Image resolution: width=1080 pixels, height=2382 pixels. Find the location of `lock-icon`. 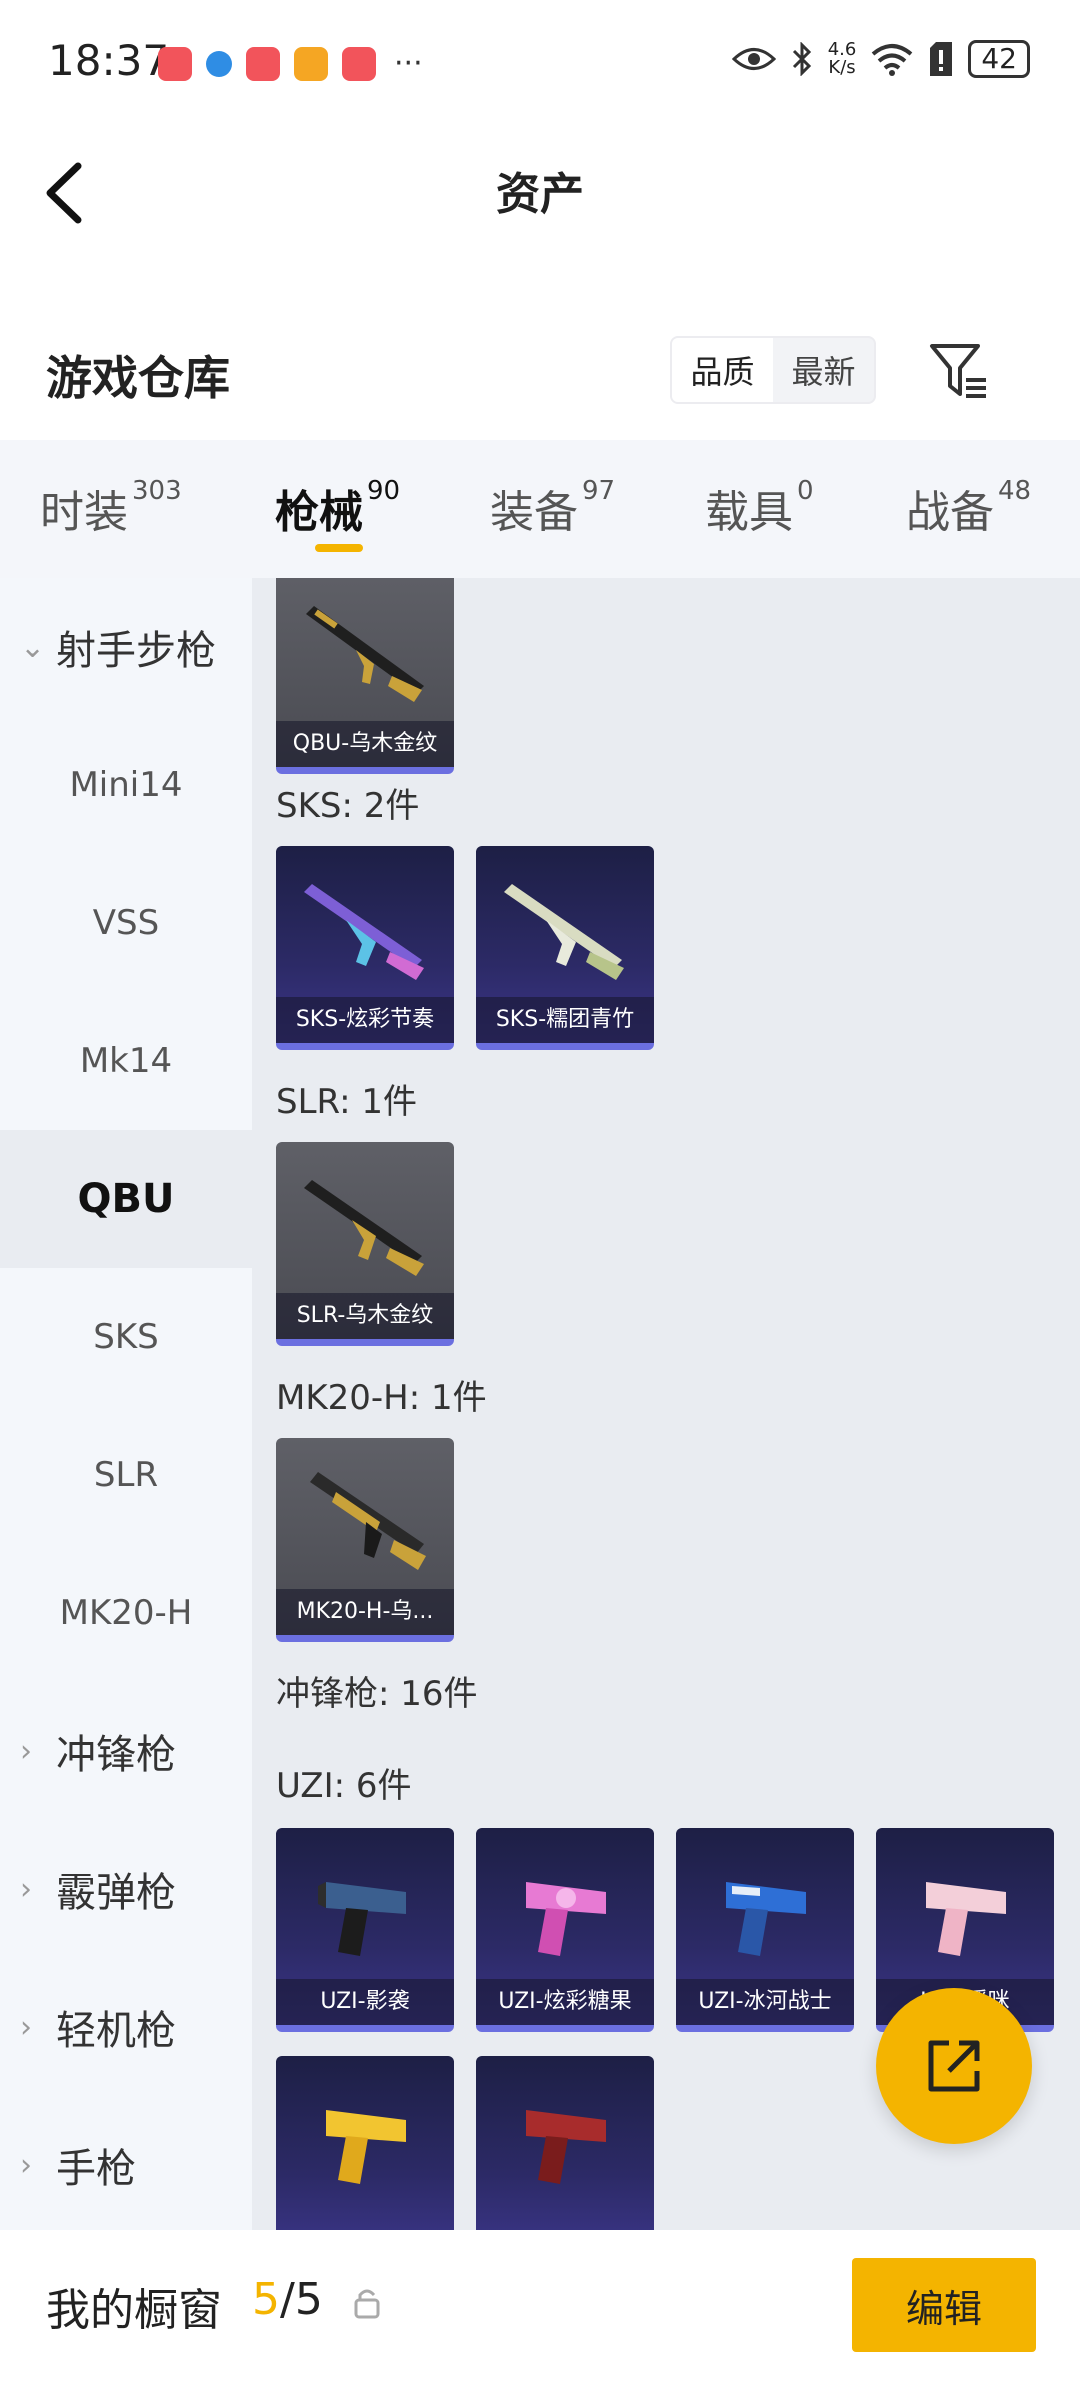

lock-icon is located at coordinates (367, 2304).